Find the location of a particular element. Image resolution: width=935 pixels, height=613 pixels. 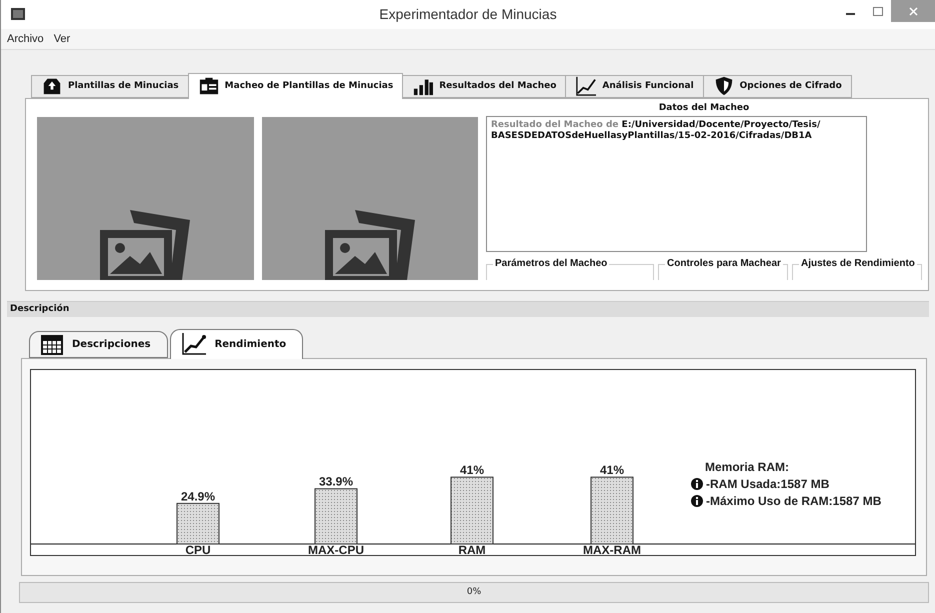

category-label: MAX-CPU is located at coordinates (336, 548).